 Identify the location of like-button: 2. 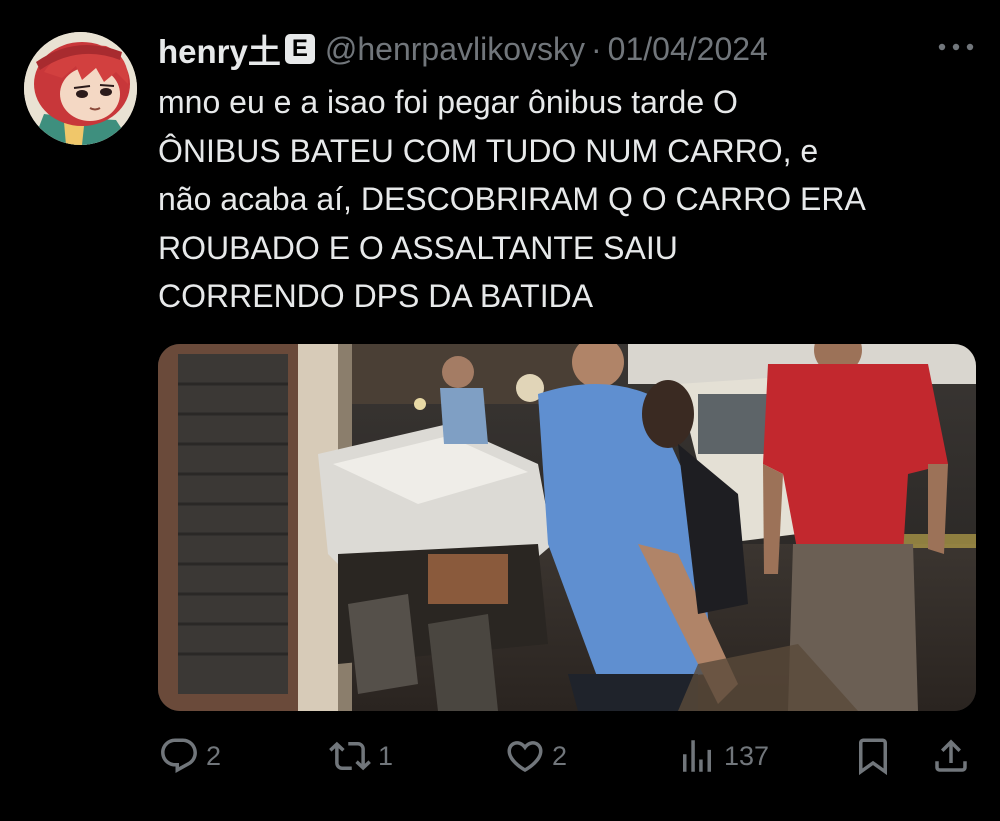
(535, 756).